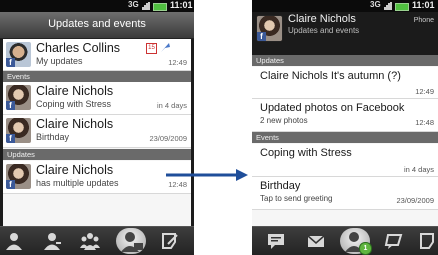  What do you see at coordinates (424, 20) in the screenshot?
I see `phone-label: Phone` at bounding box center [424, 20].